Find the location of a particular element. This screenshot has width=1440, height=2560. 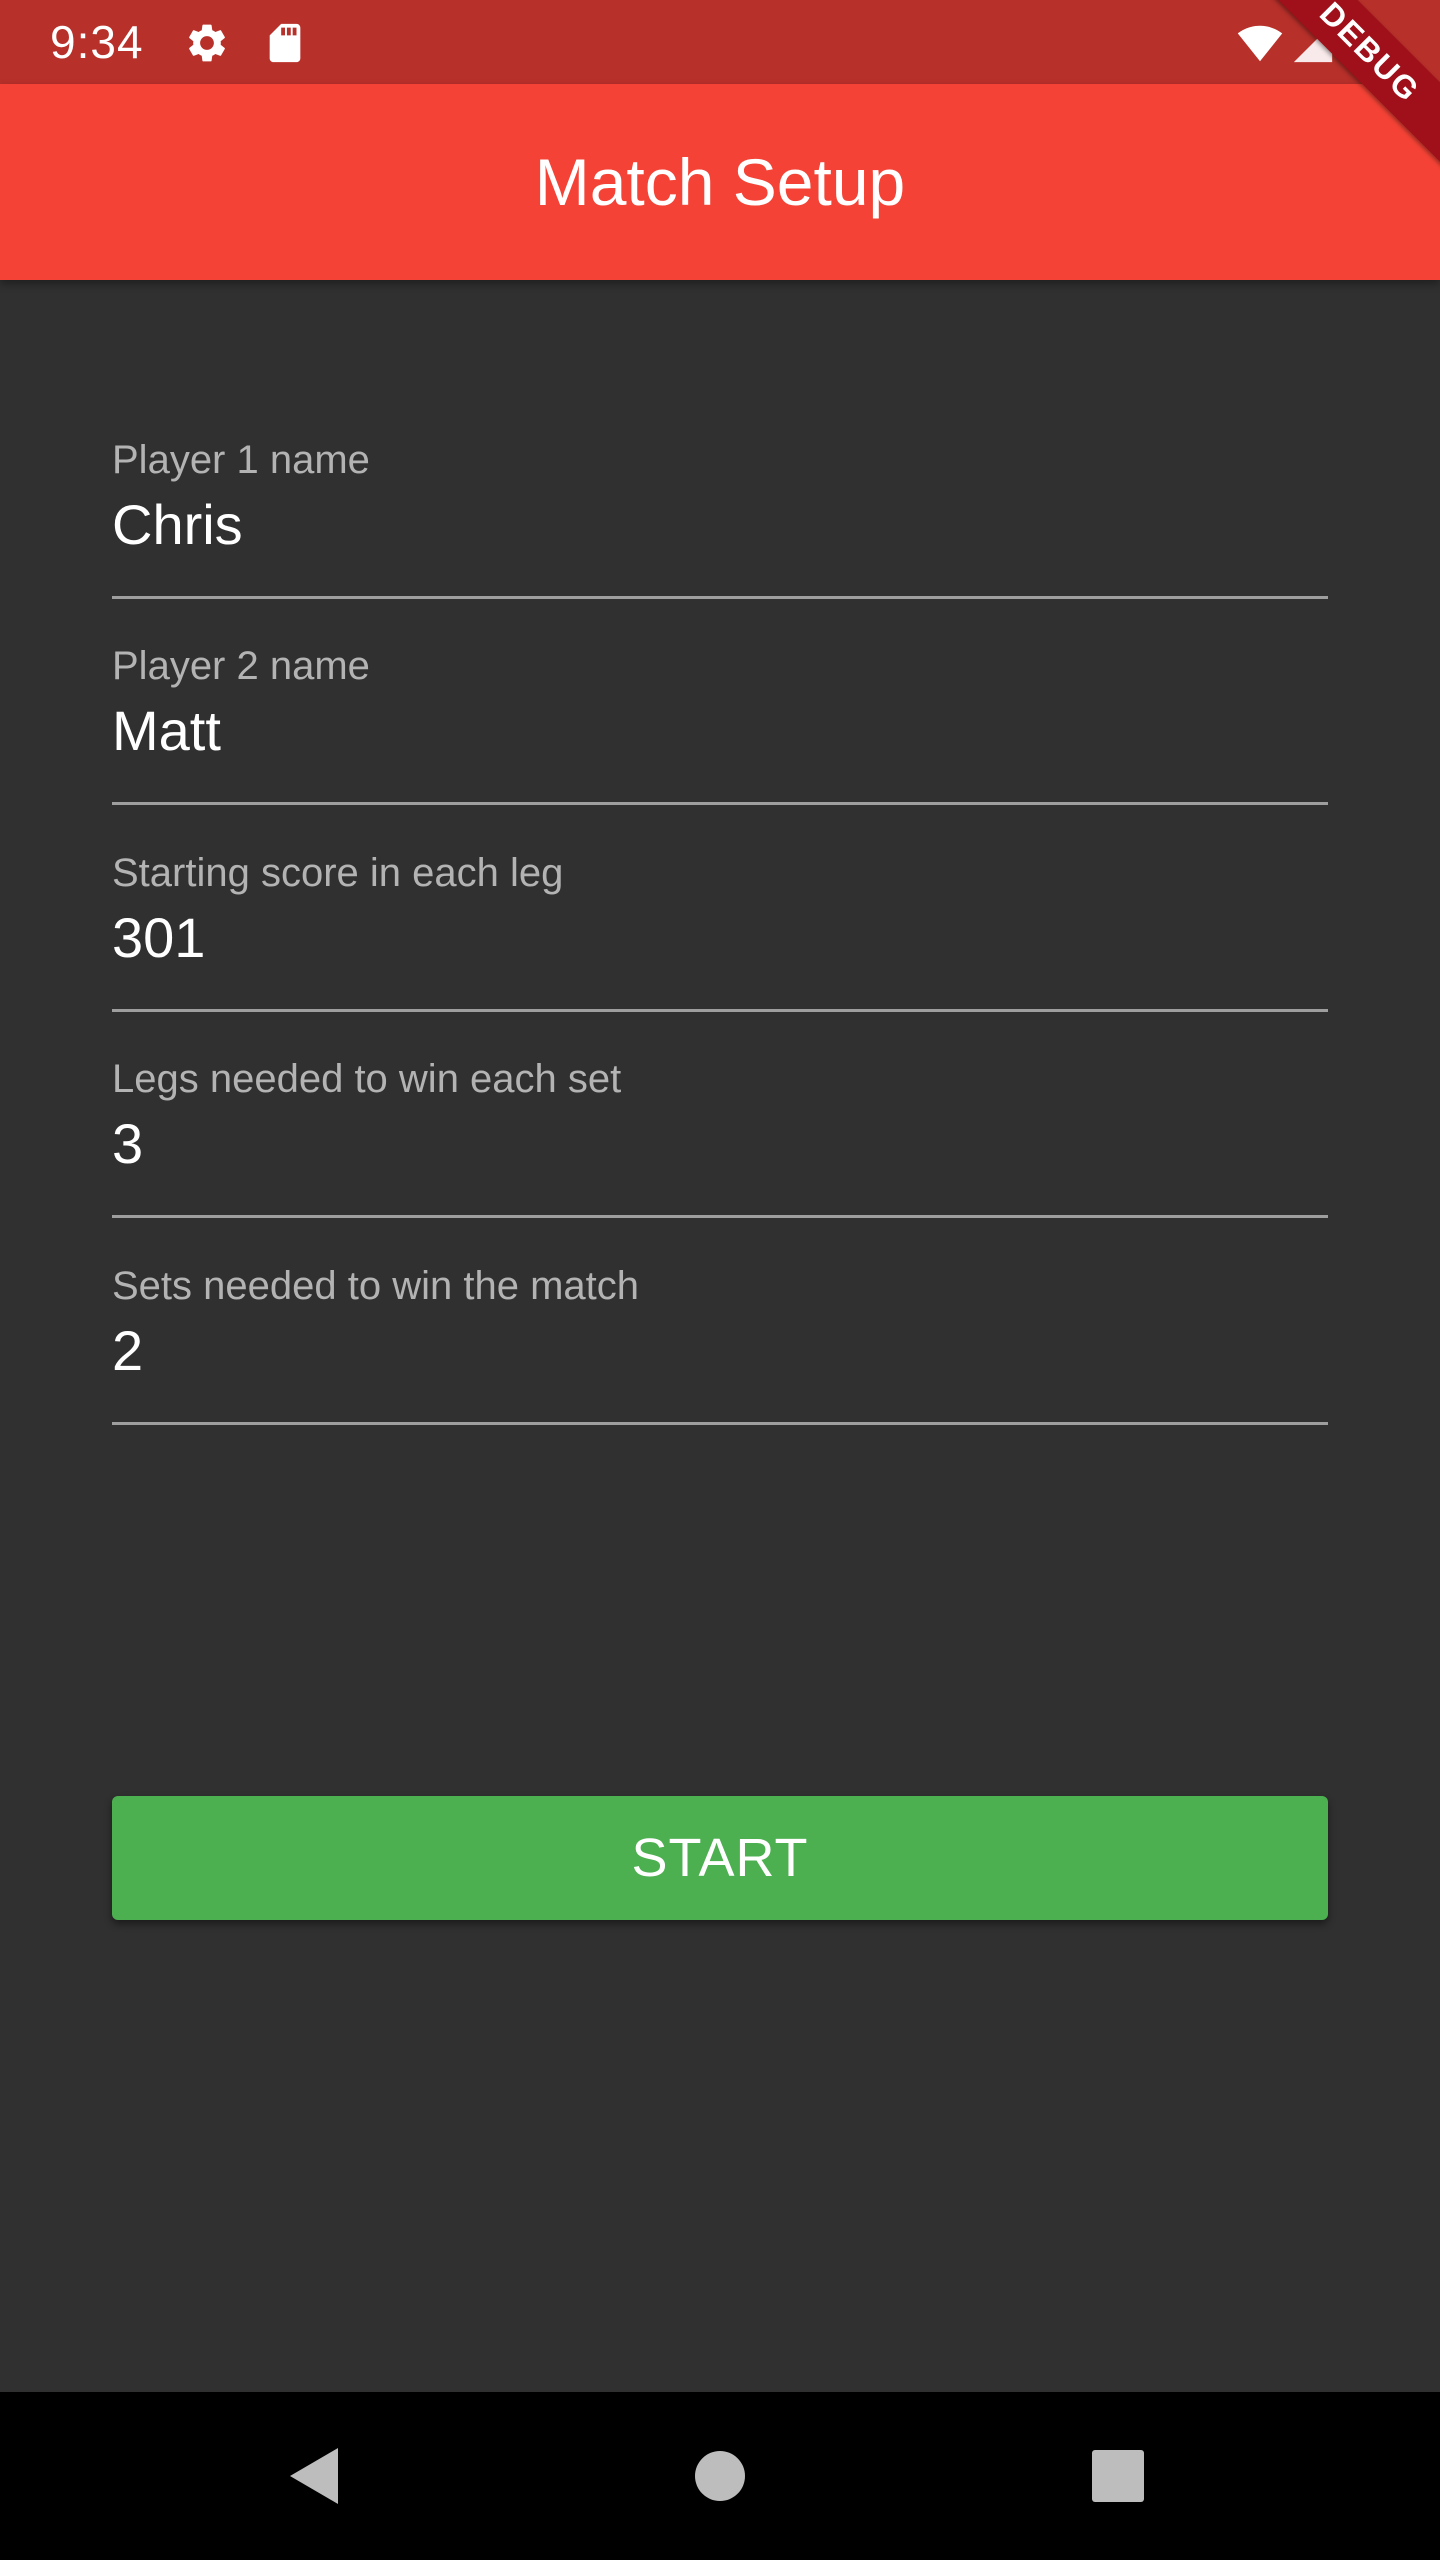

settings-icon is located at coordinates (207, 43).